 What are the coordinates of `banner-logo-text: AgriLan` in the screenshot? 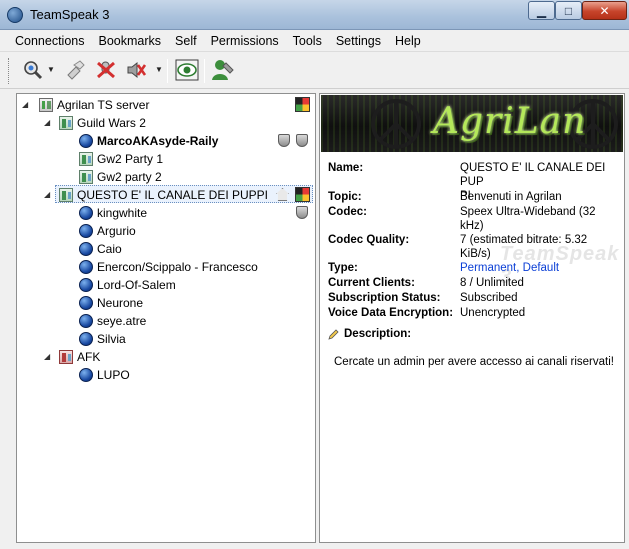 It's located at (510, 121).